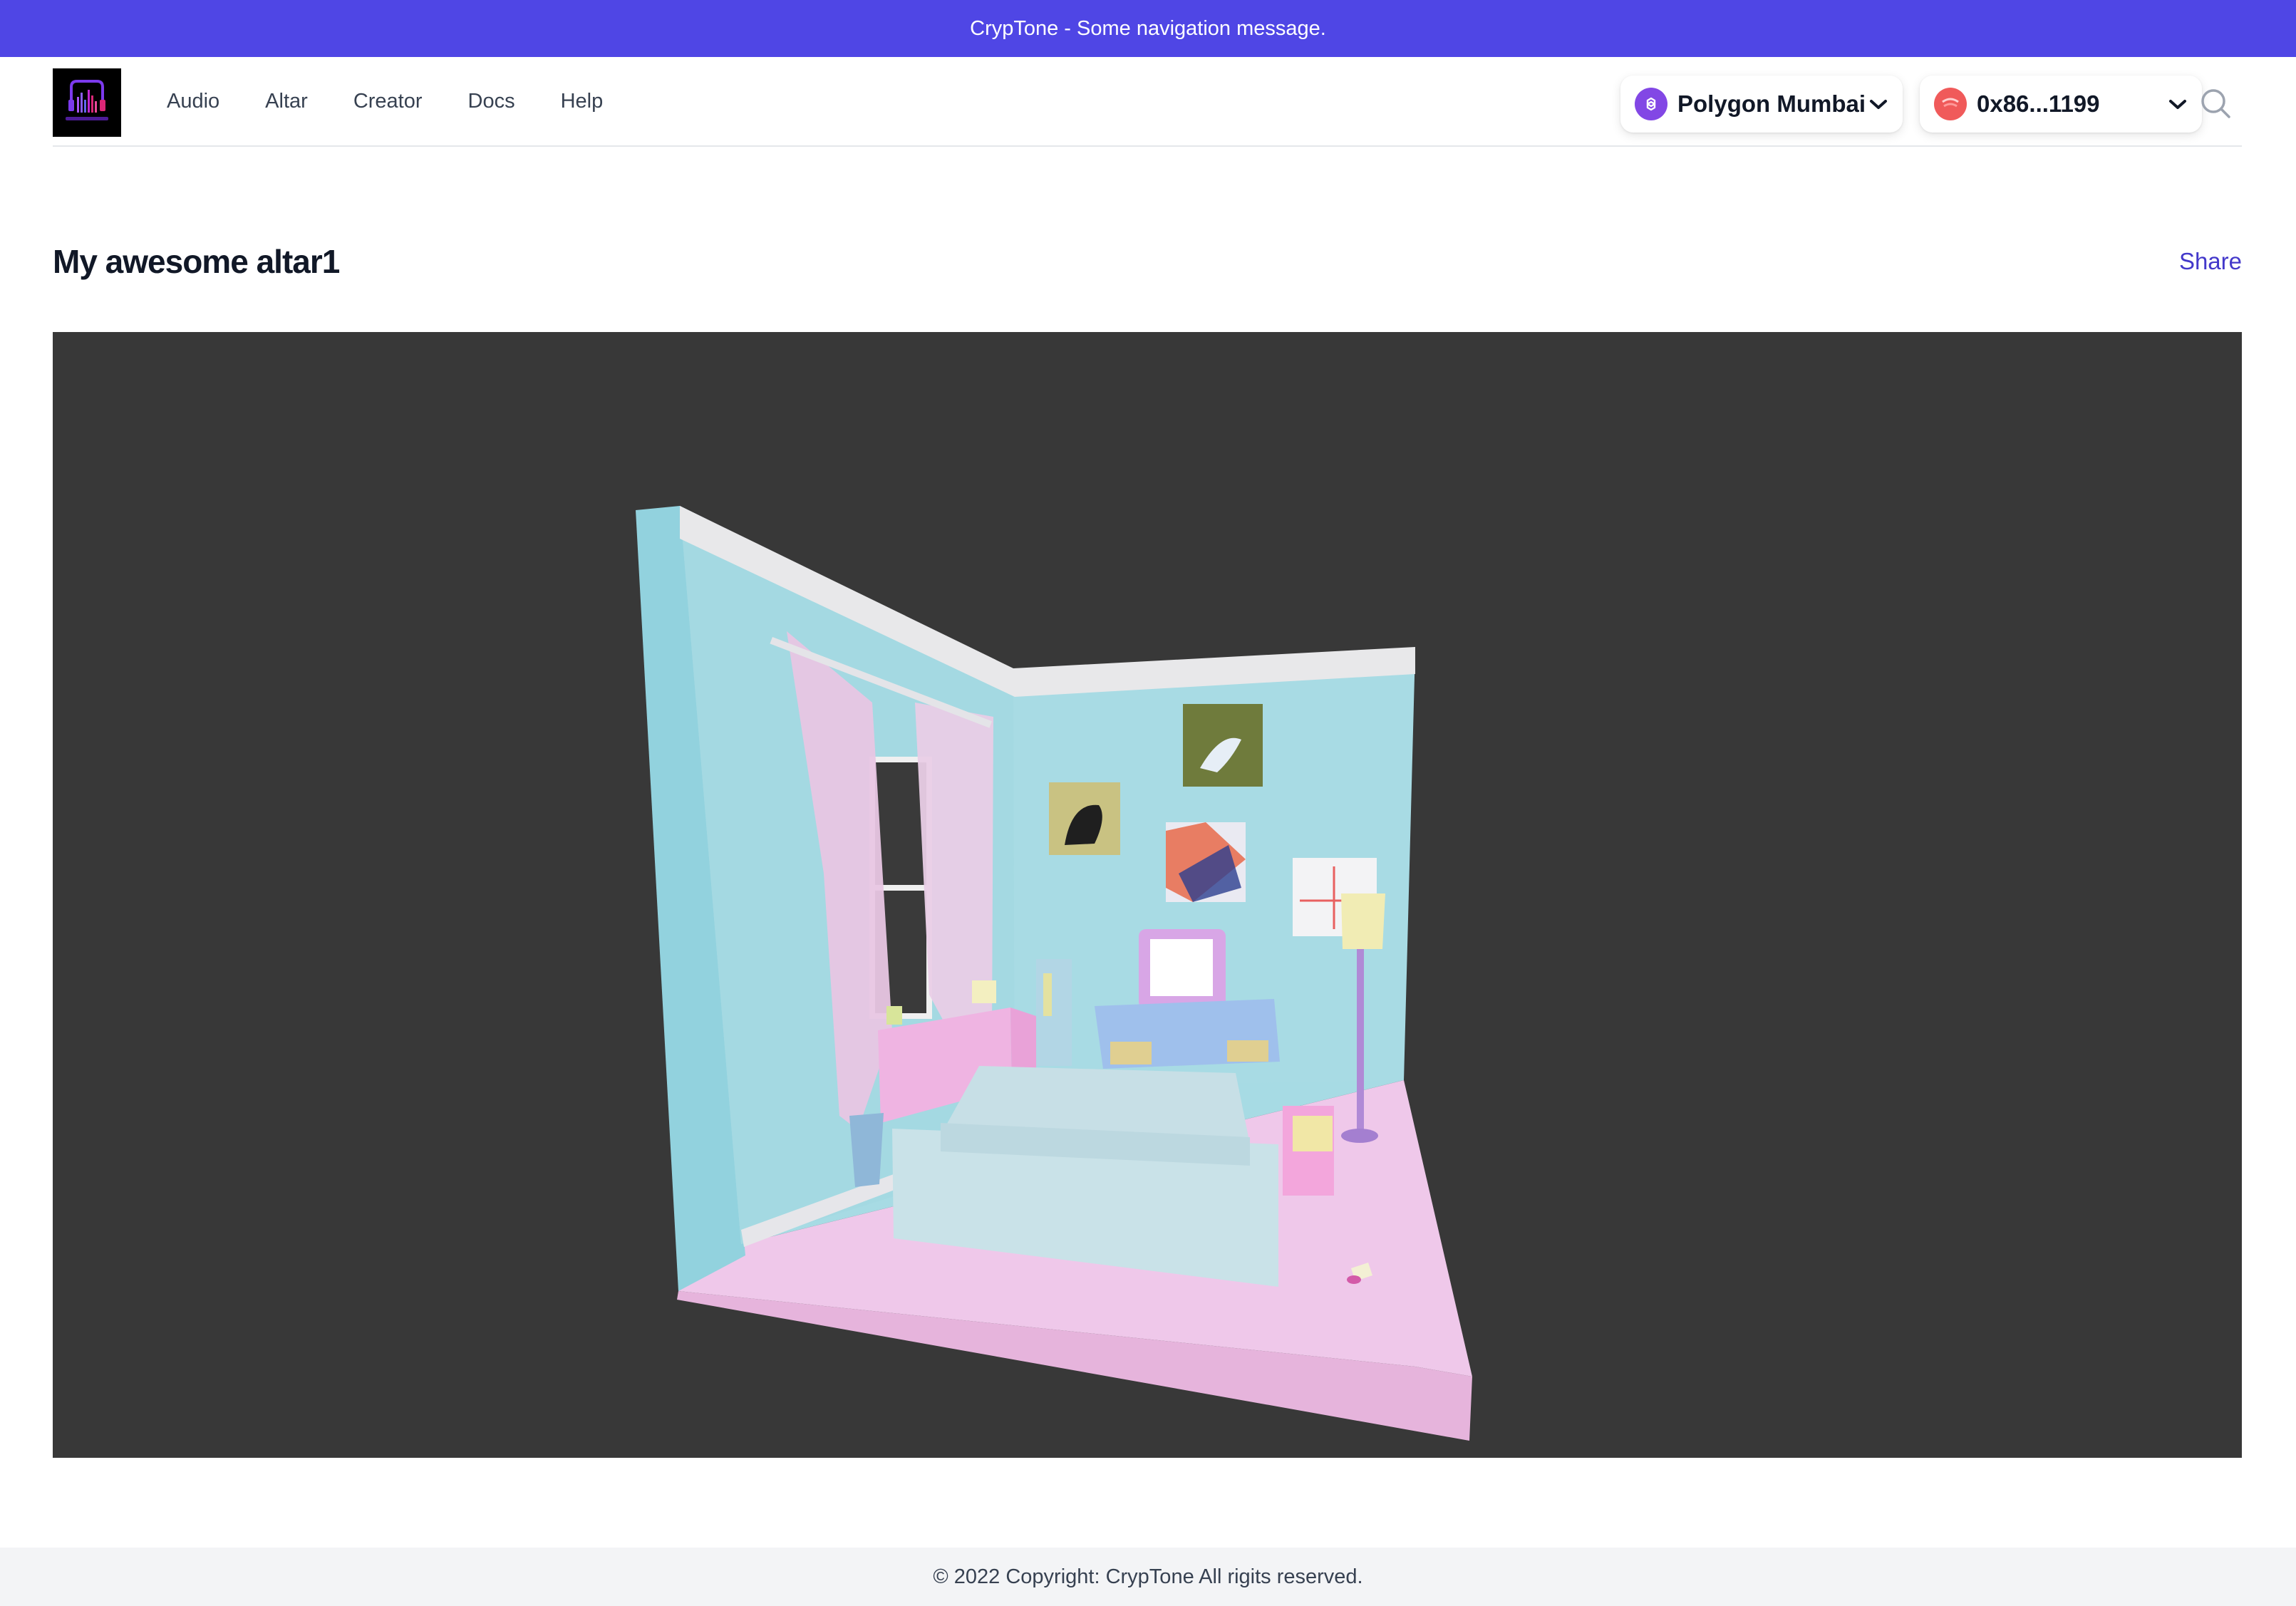 The width and height of the screenshot is (2296, 1606). Describe the element at coordinates (1771, 103) in the screenshot. I see `network-name: Polygon Mumbai` at that location.